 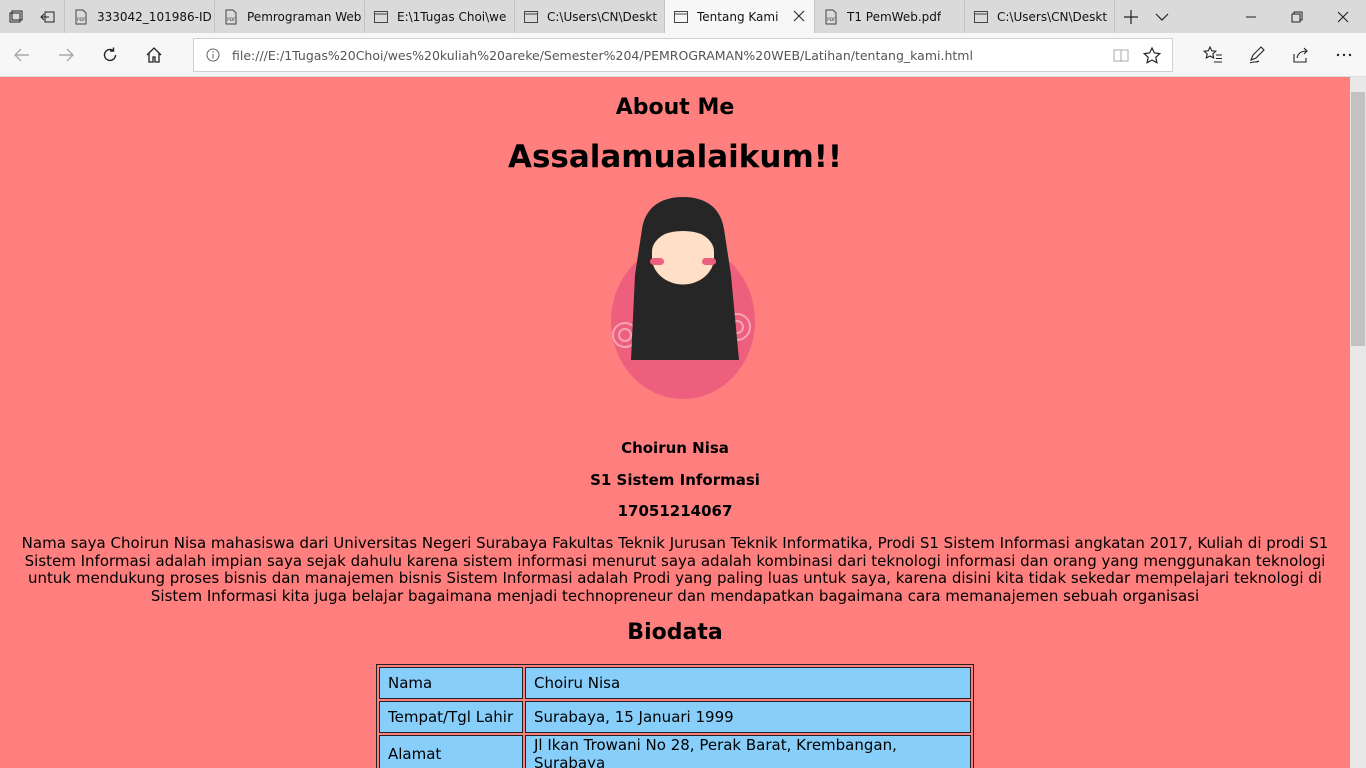 What do you see at coordinates (799, 16) in the screenshot?
I see `close-tab-icon` at bounding box center [799, 16].